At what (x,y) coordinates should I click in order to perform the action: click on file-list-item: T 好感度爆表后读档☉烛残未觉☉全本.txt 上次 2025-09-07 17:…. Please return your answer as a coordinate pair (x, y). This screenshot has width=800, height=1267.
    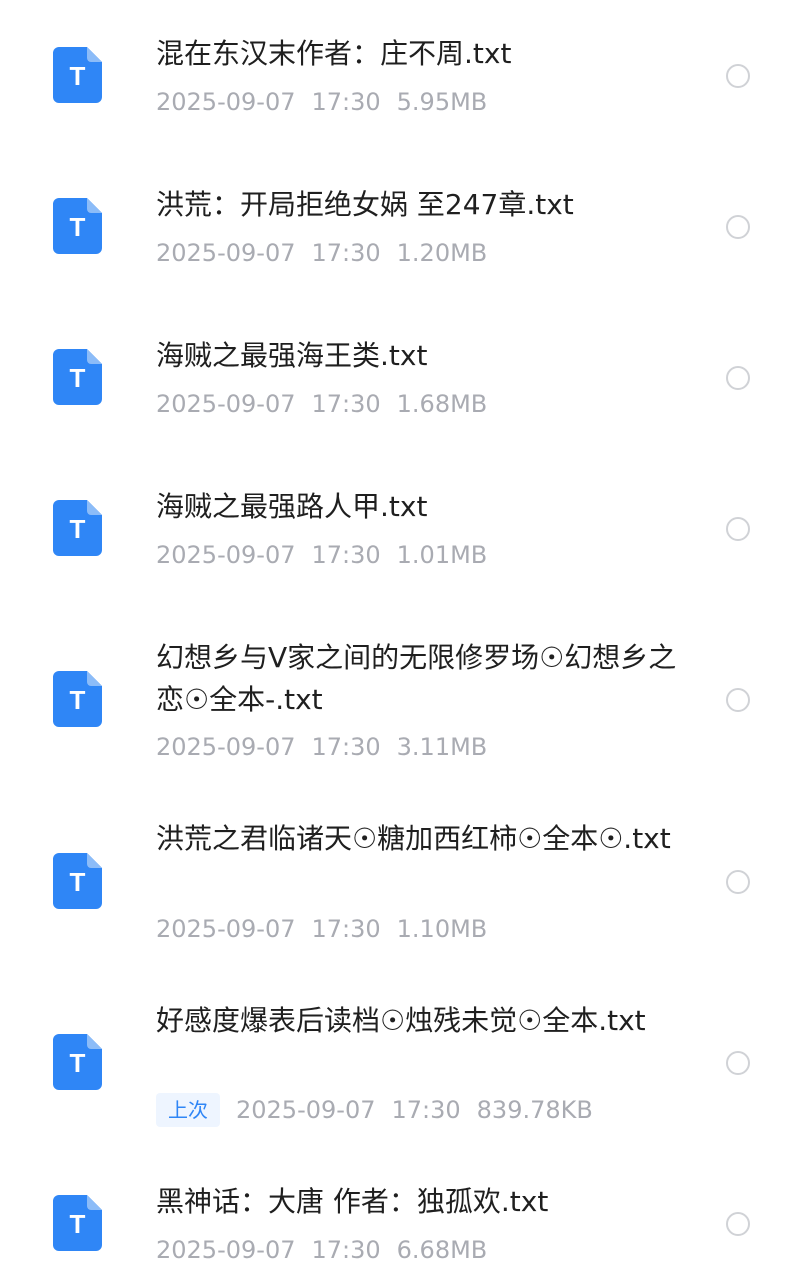
    Looking at the image, I should click on (400, 1056).